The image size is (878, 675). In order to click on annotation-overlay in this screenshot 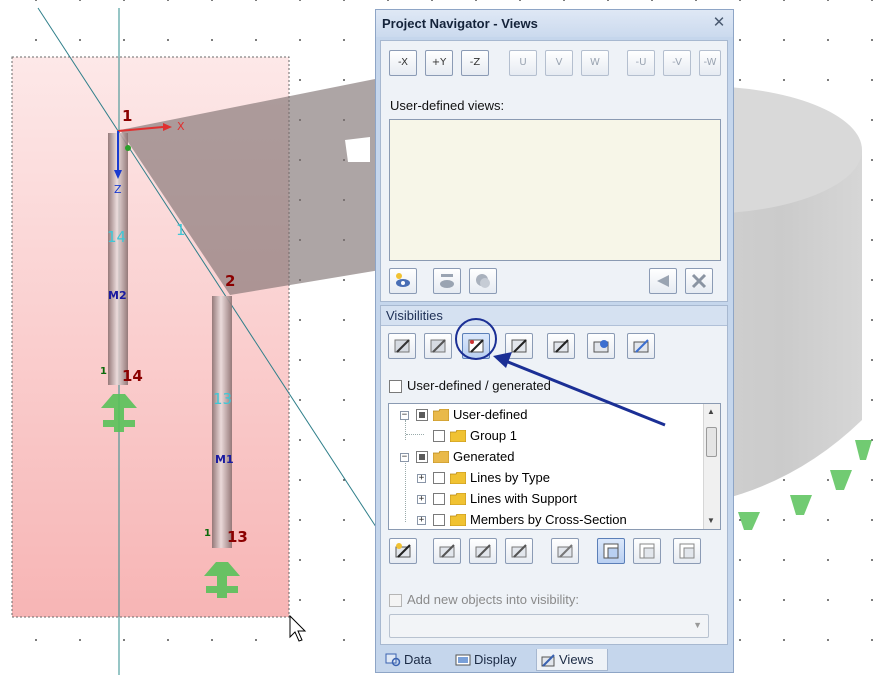, I will do `click(579, 389)`.